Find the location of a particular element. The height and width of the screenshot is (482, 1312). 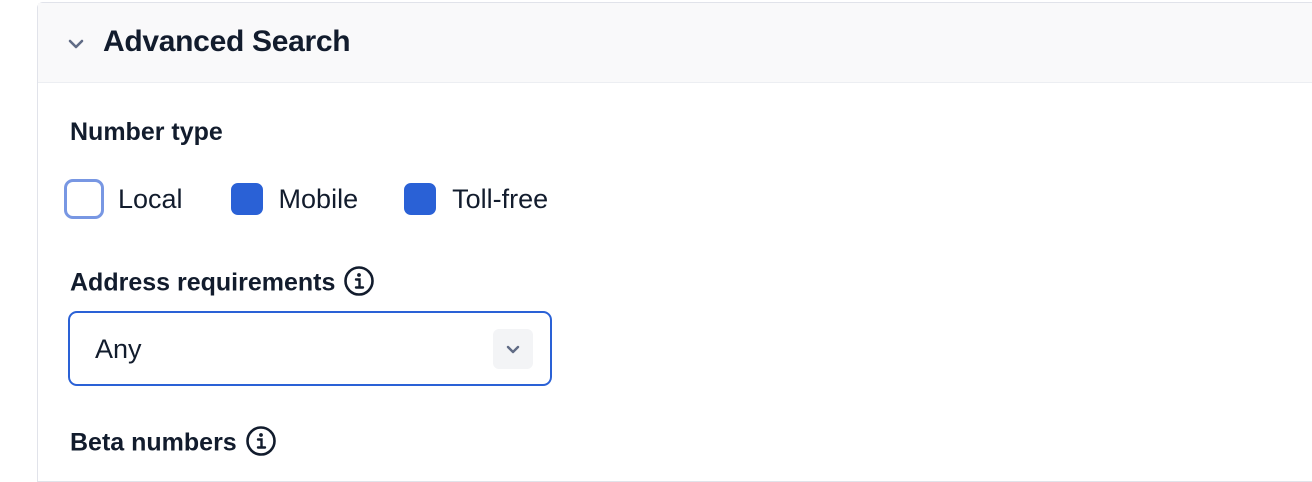

checkbox-mobile: Mobile is located at coordinates (294, 199).